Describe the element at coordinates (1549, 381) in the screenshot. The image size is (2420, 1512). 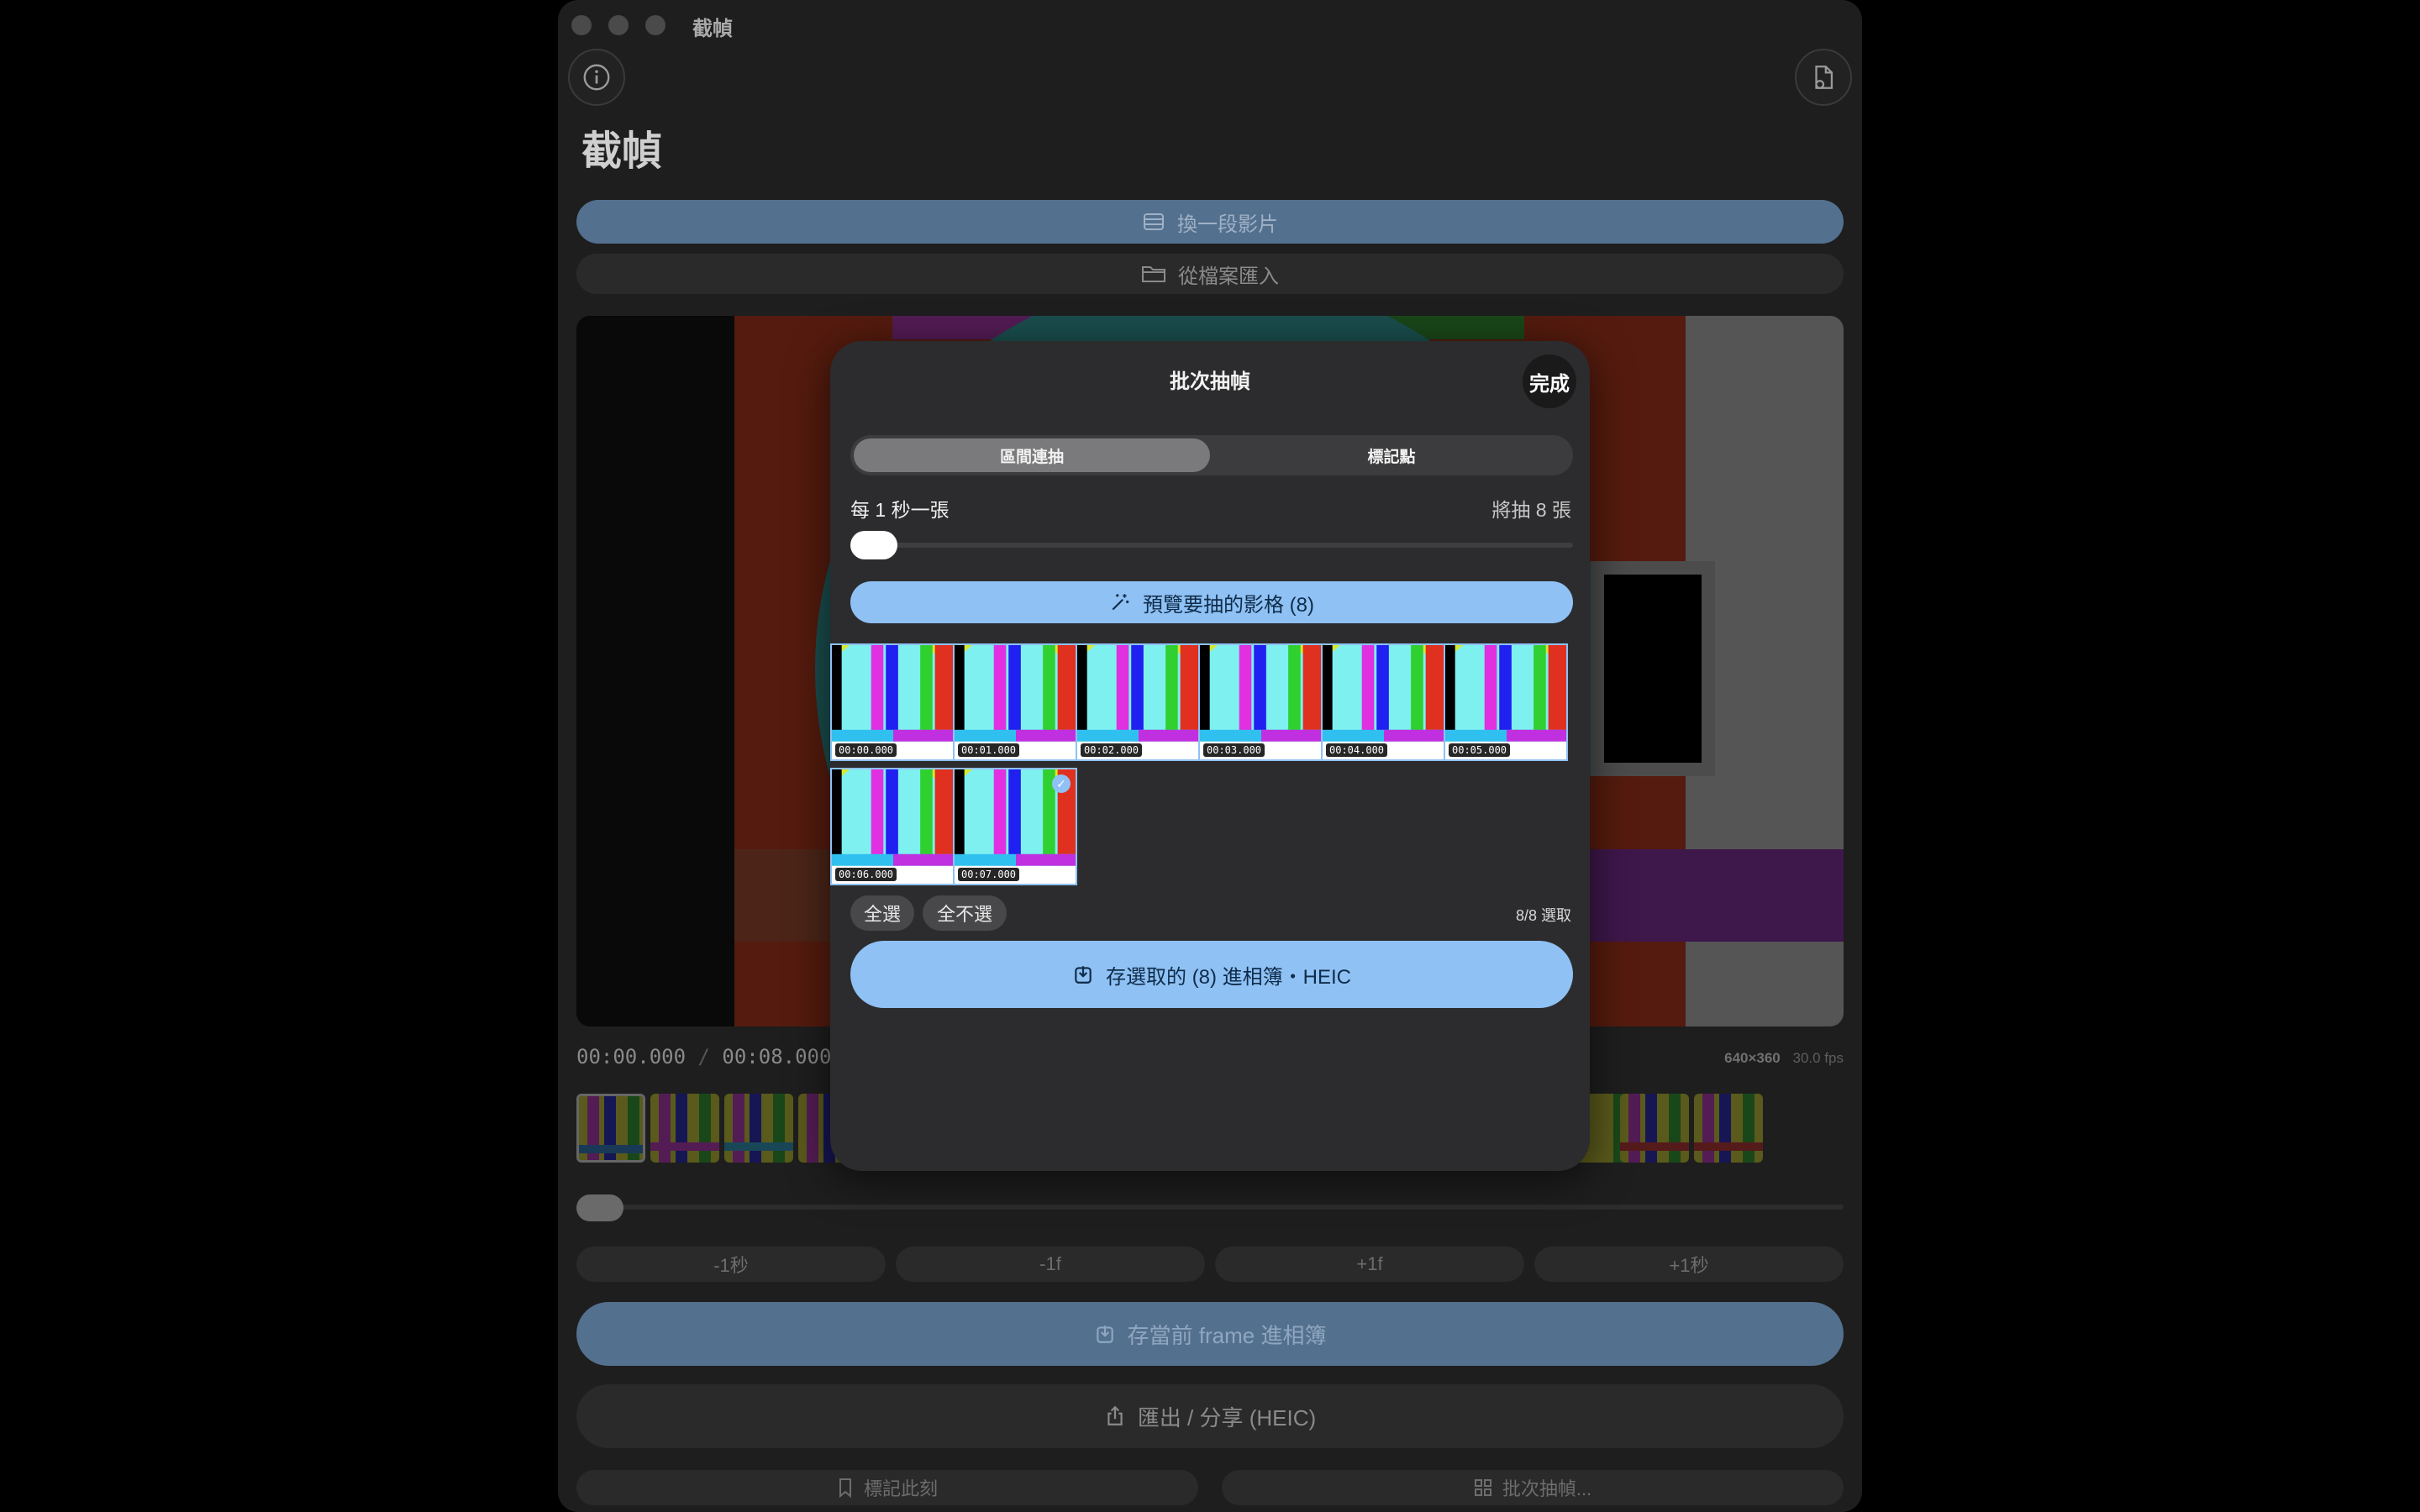
I see `done-button: 完成` at that location.